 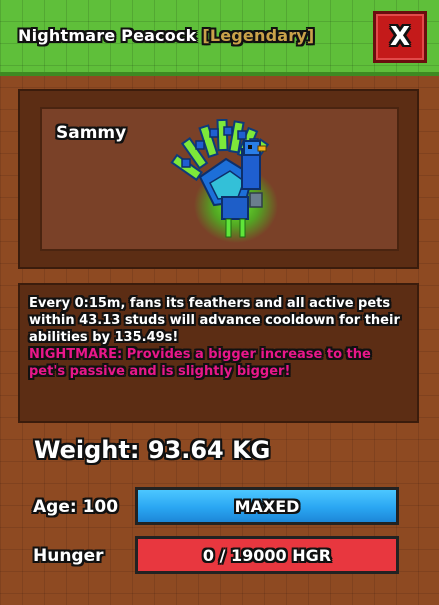 I want to click on close-icon: X, so click(x=400, y=37).